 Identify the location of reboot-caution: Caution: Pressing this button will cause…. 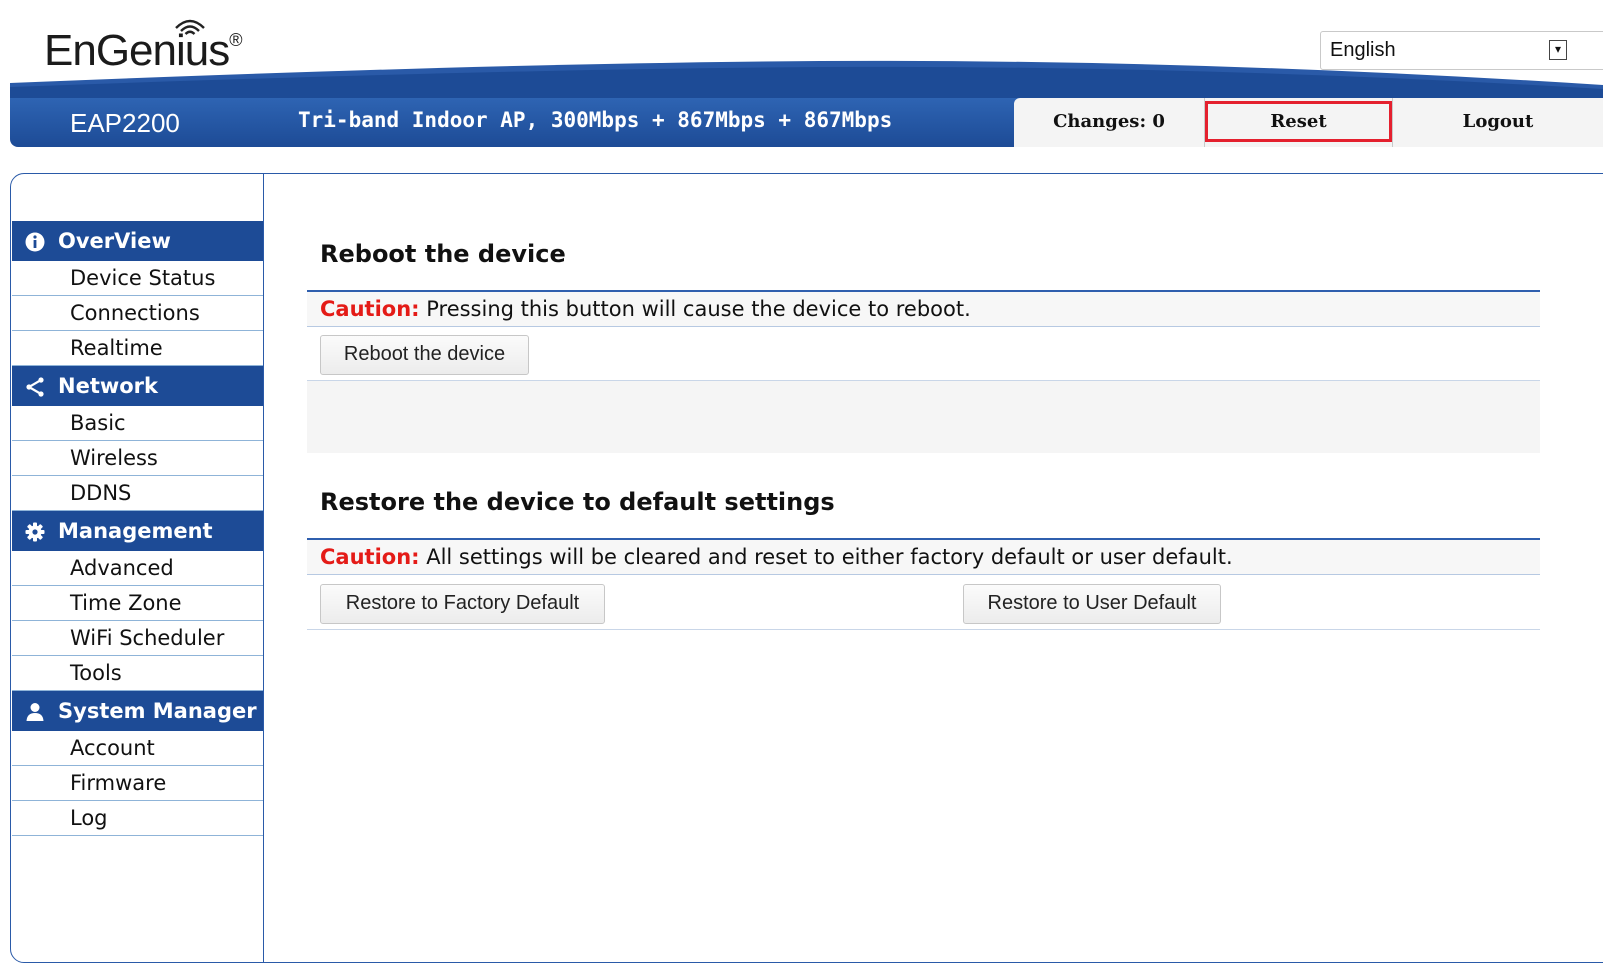
(923, 308).